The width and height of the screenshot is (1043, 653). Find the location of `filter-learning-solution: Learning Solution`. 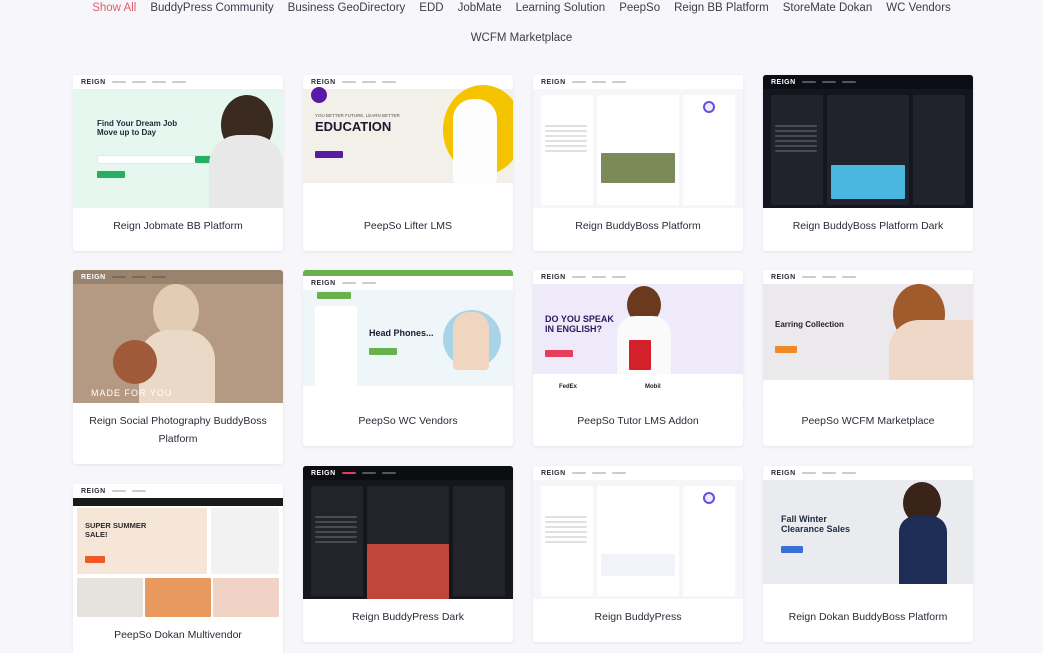

filter-learning-solution: Learning Solution is located at coordinates (561, 8).